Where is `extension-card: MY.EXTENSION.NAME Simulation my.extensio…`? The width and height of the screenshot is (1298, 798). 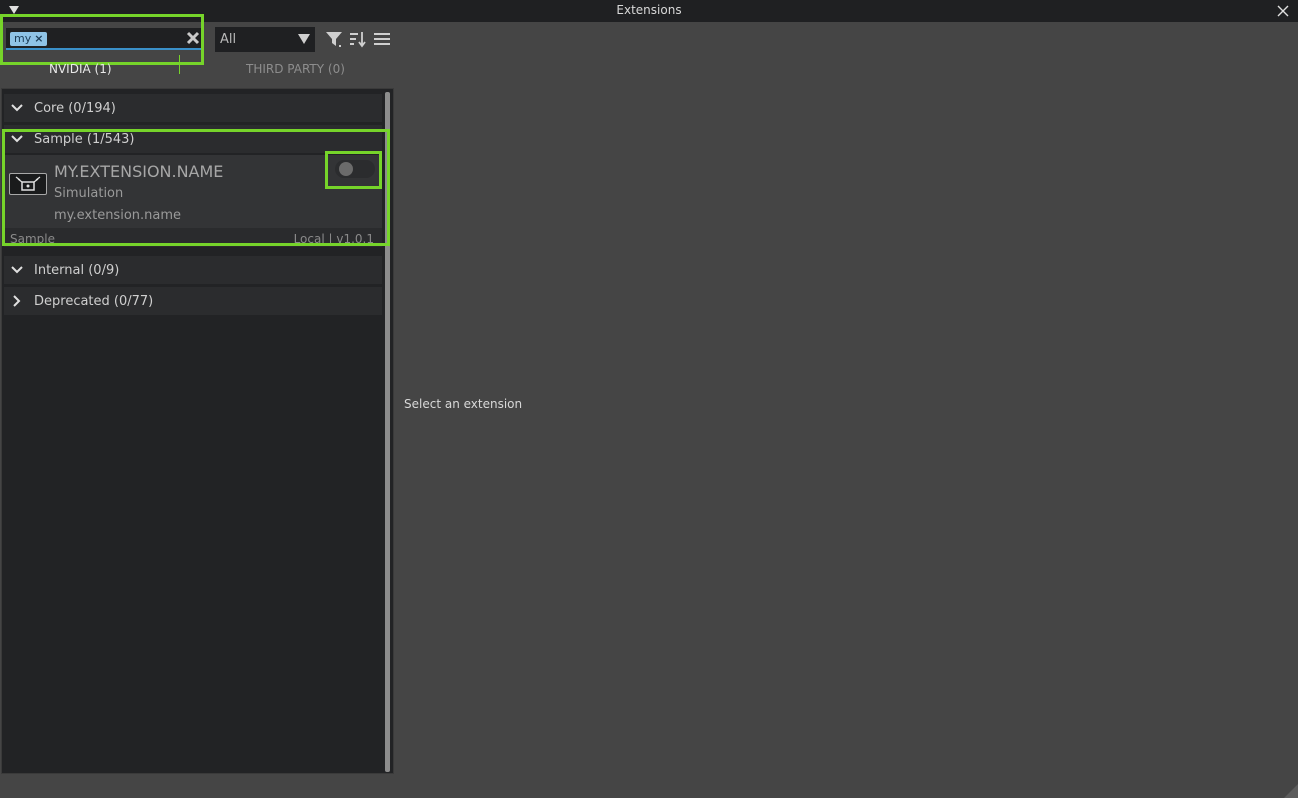
extension-card: MY.EXTENSION.NAME Simulation my.extensio… is located at coordinates (193, 201).